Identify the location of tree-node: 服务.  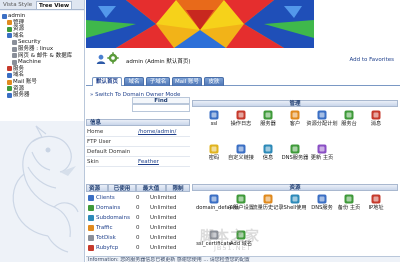
(15, 69).